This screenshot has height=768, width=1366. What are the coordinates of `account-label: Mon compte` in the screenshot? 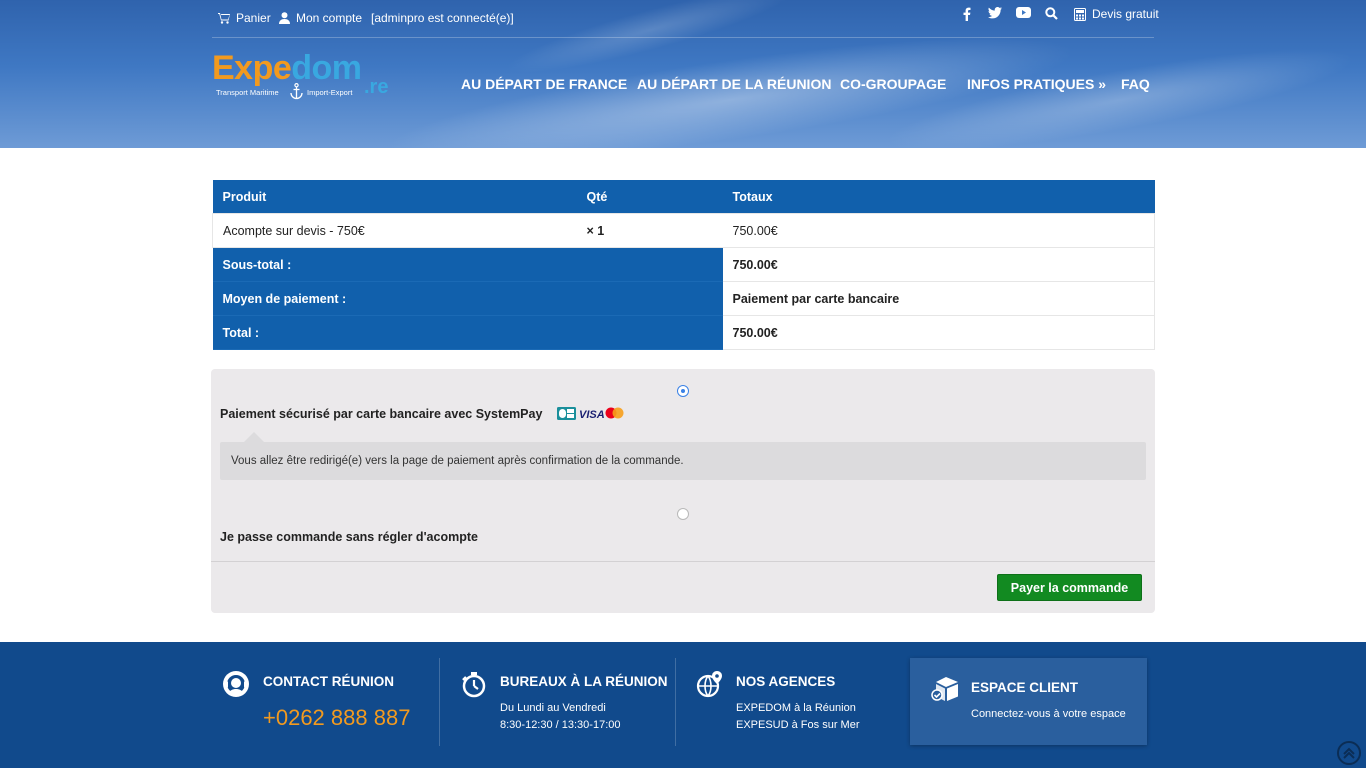 It's located at (329, 18).